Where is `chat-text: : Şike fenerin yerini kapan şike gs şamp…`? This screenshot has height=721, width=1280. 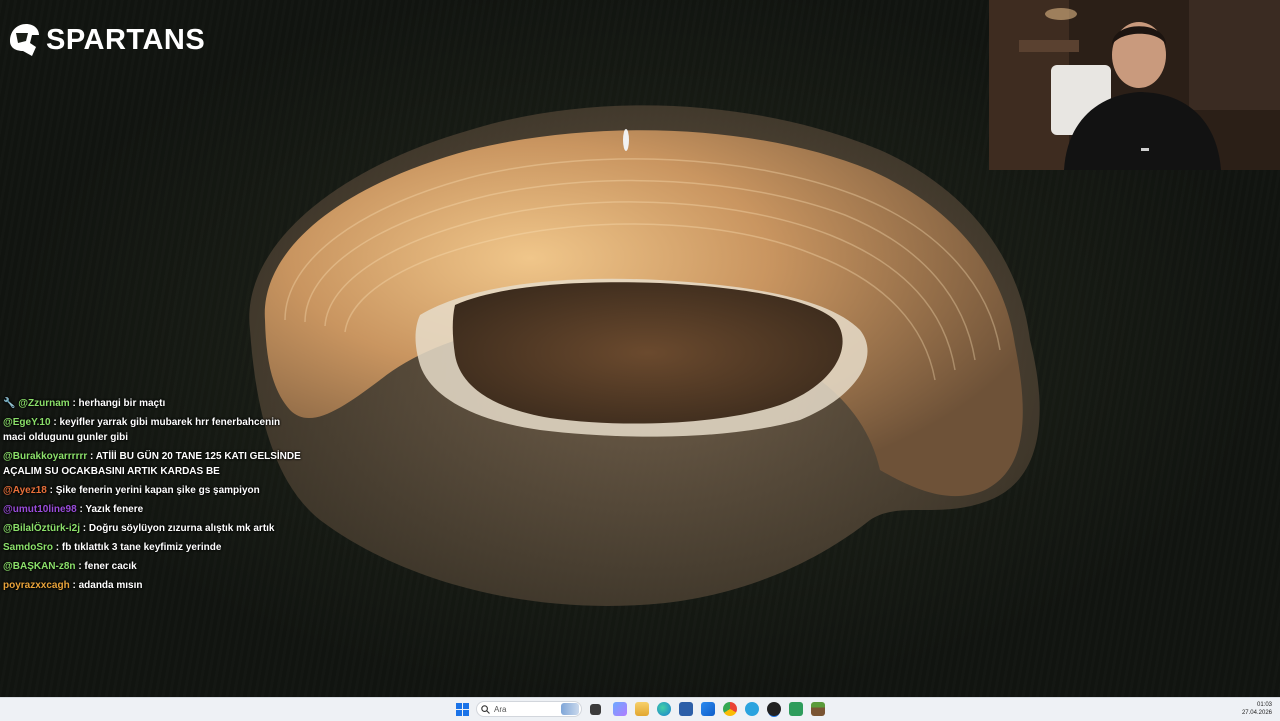 chat-text: : Şike fenerin yerini kapan şike gs şamp… is located at coordinates (154, 490).